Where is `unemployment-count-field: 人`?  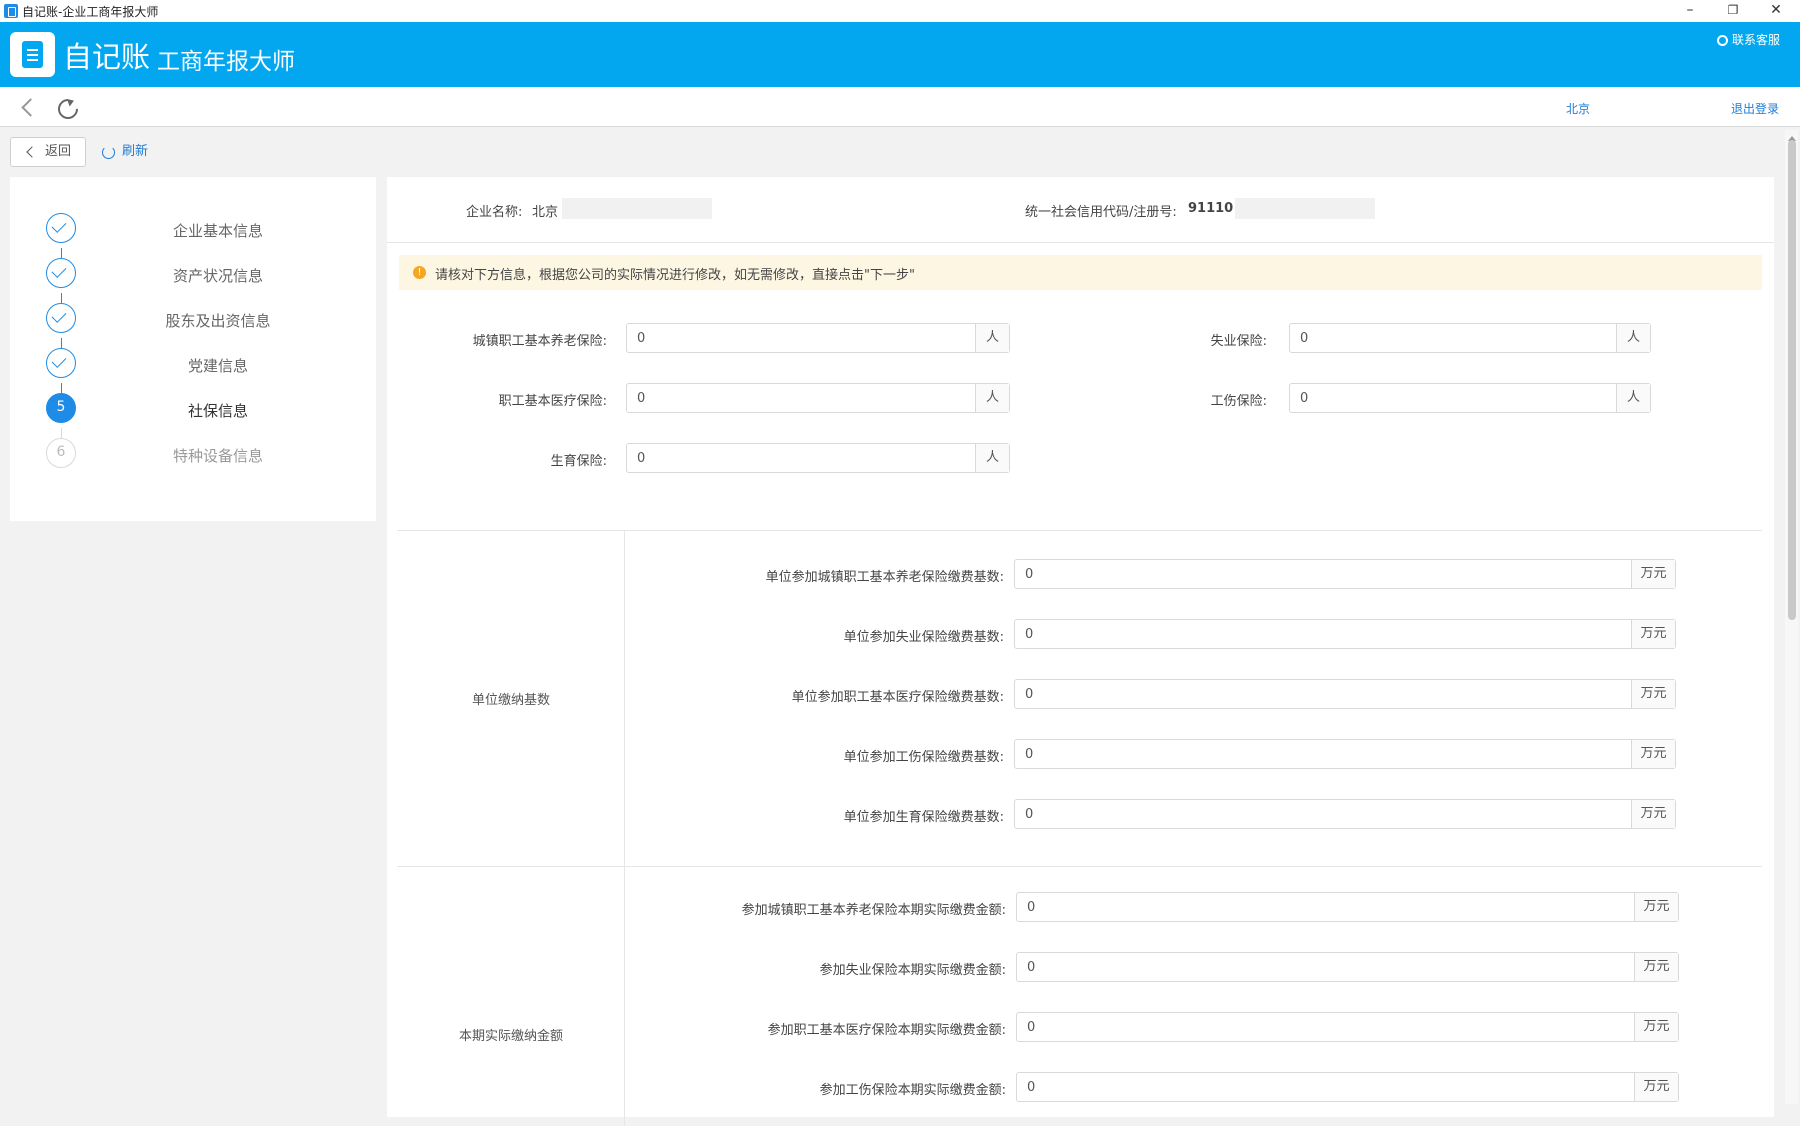 unemployment-count-field: 人 is located at coordinates (1470, 338).